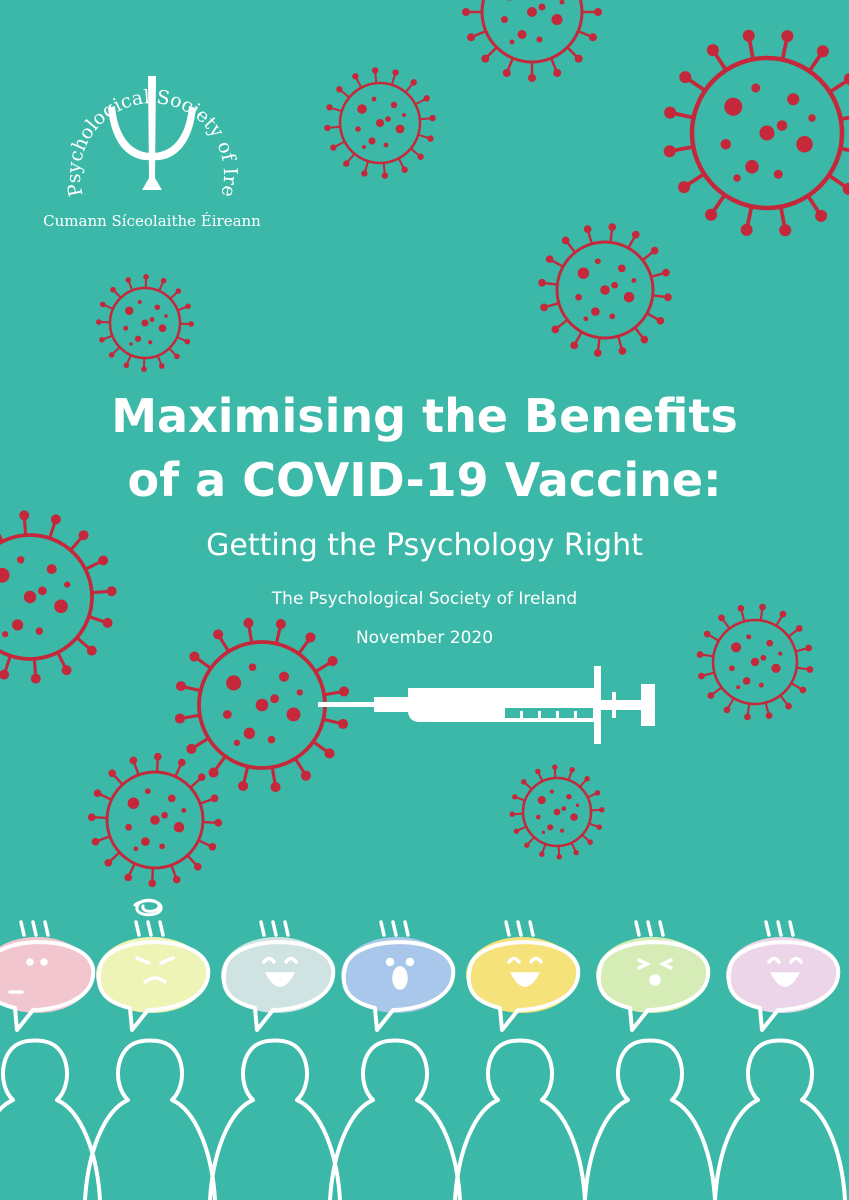 Image resolution: width=849 pixels, height=1200 pixels. I want to click on title-line-2: of a COVID-19 Vaccine:, so click(424, 480).